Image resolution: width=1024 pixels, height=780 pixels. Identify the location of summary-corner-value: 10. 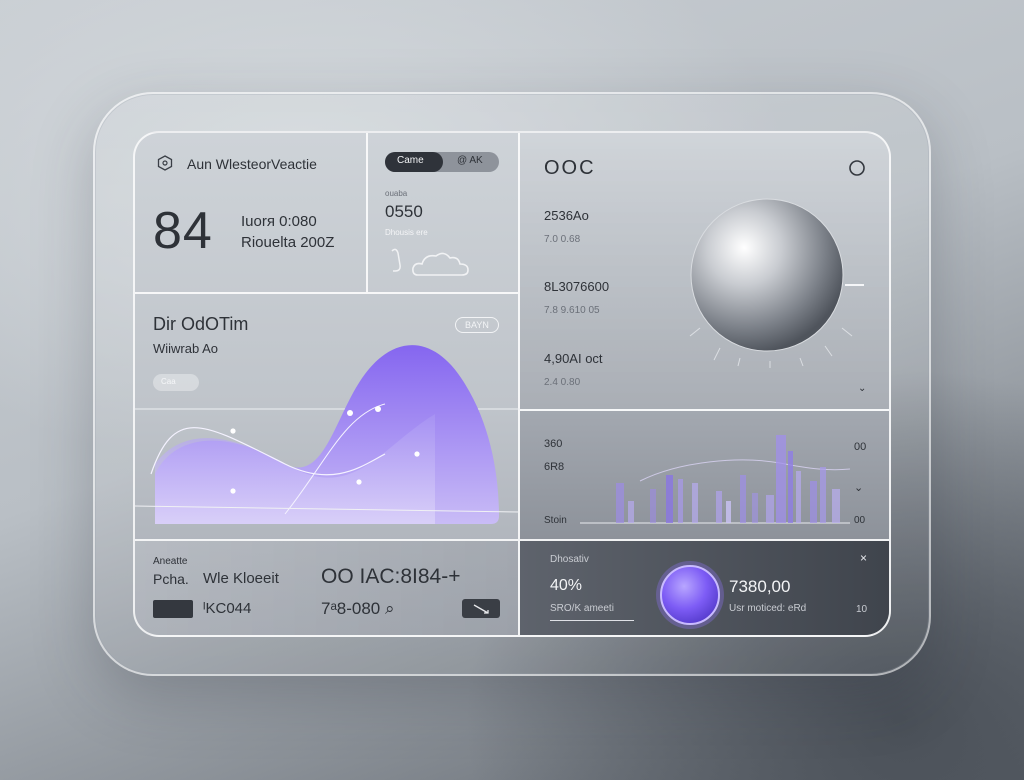
(862, 609).